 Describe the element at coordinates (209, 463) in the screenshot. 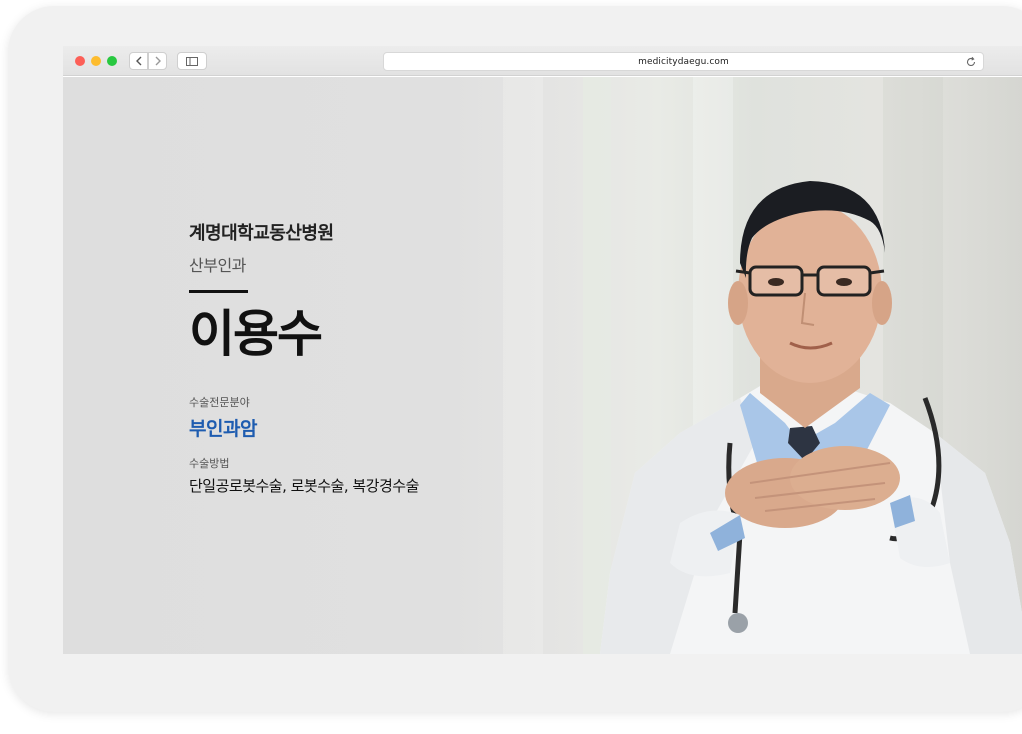

I see `method-label: 수술방법` at that location.